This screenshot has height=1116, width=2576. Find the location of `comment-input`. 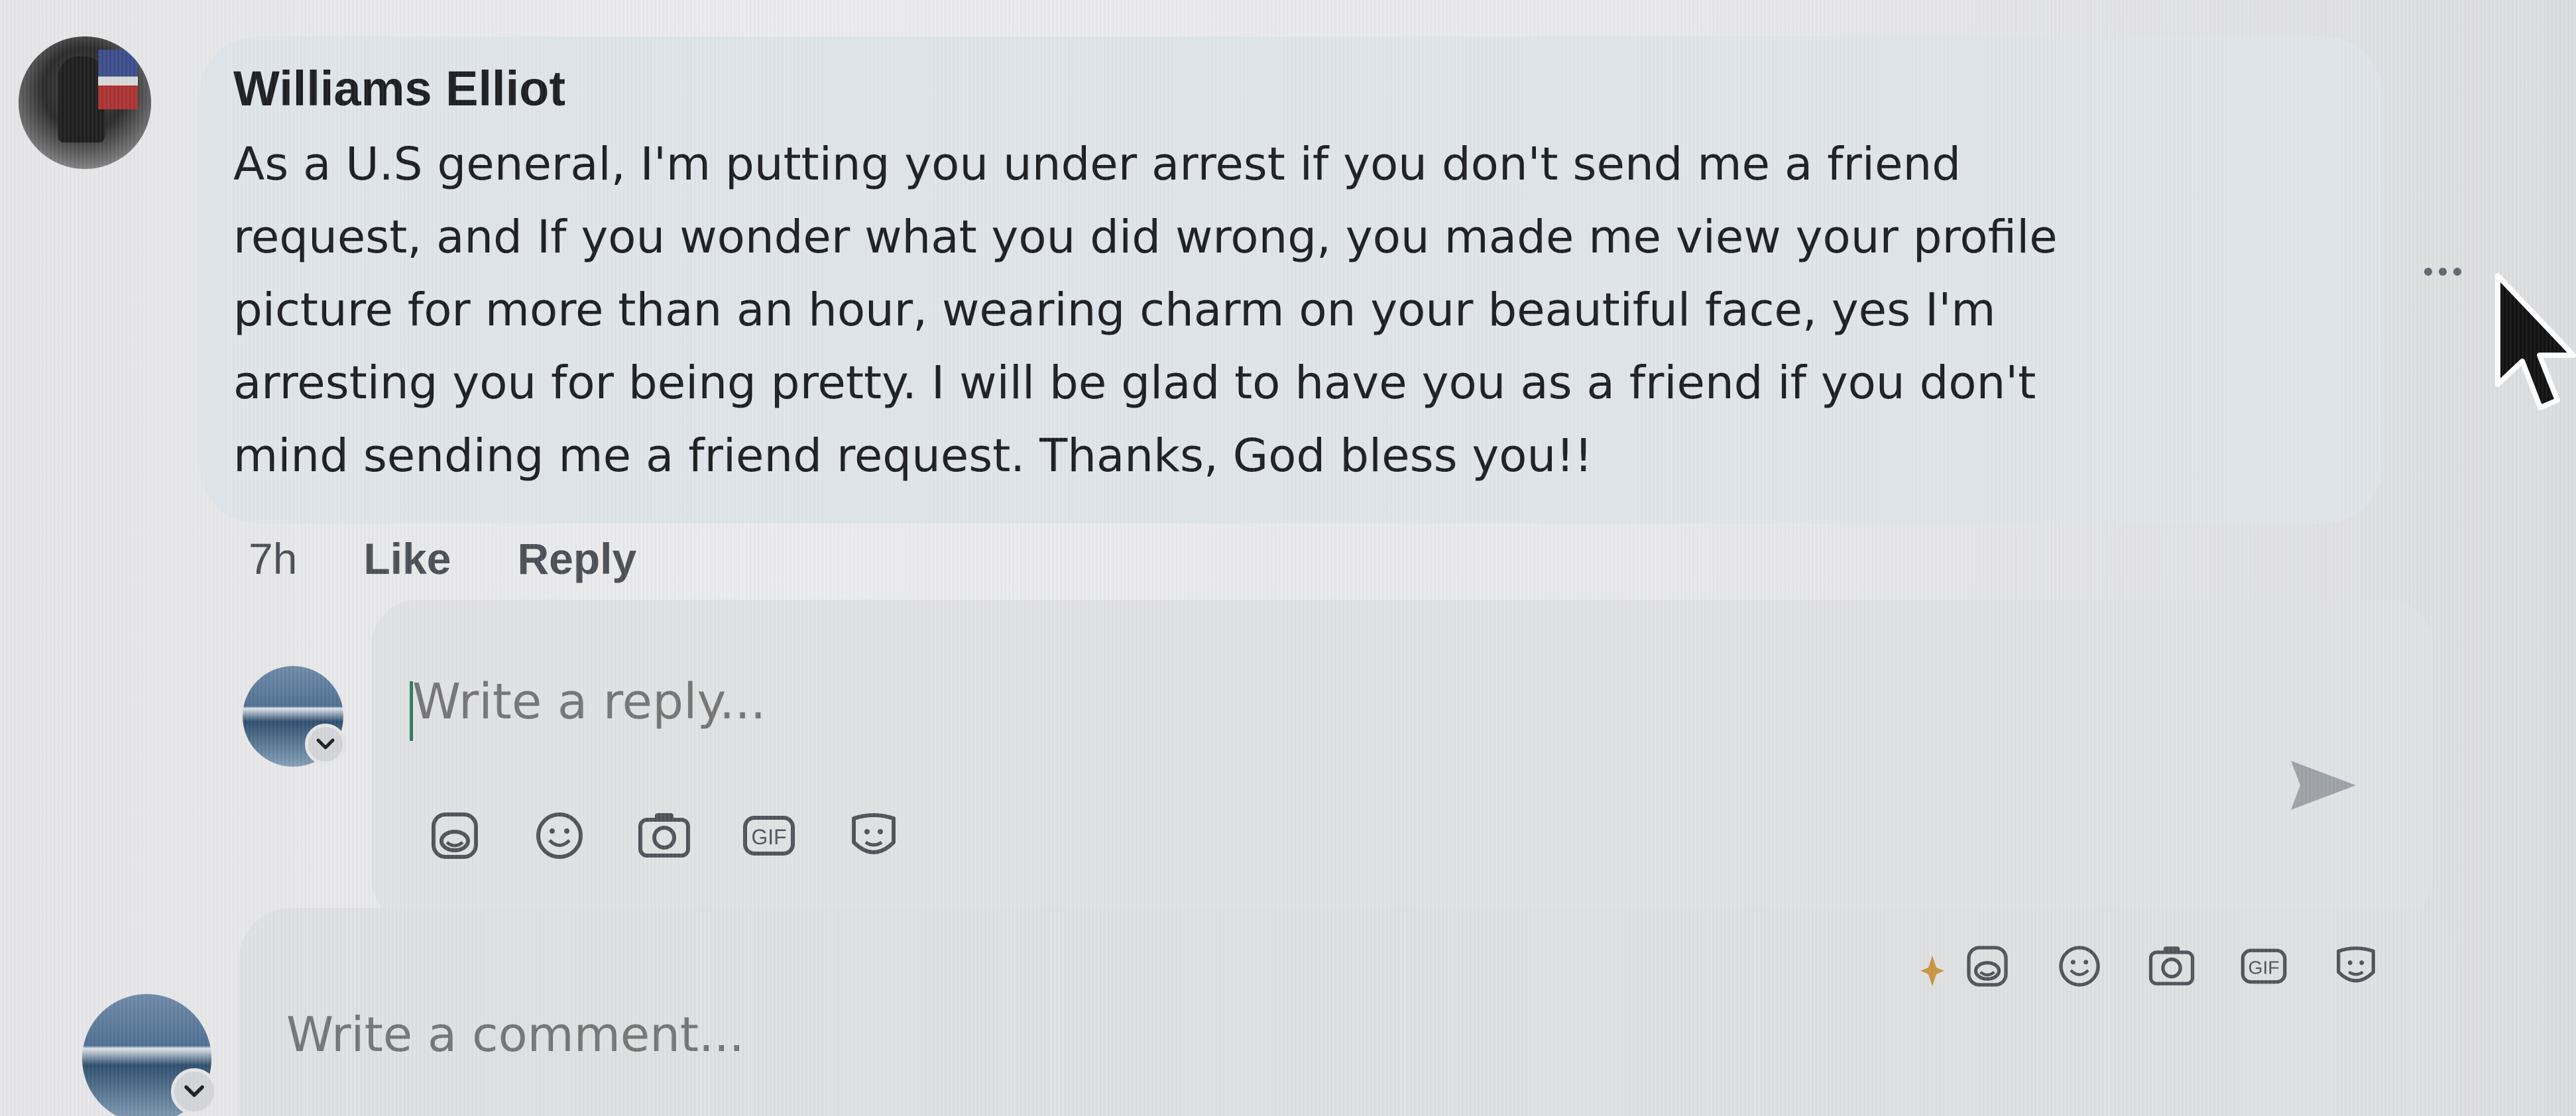

comment-input is located at coordinates (1115, 1034).